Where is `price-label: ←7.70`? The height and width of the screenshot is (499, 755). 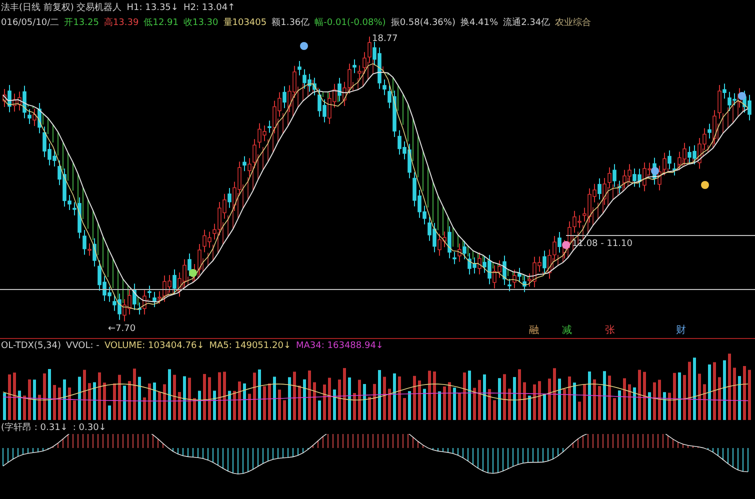
price-label: ←7.70 is located at coordinates (122, 329).